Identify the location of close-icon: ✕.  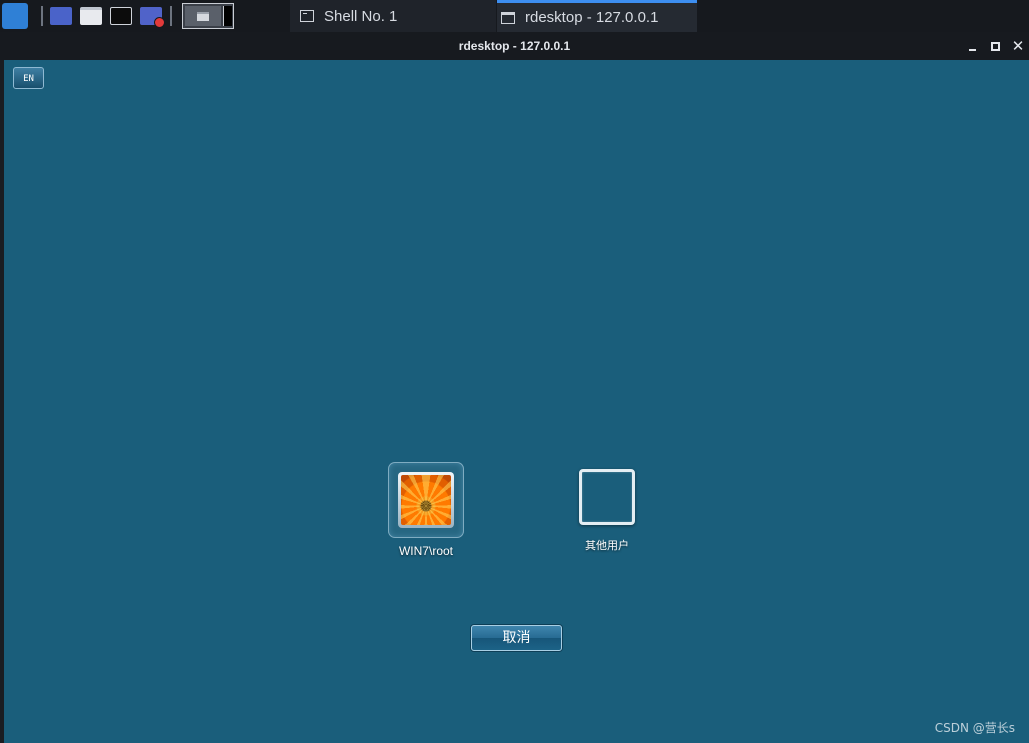
(1018, 46).